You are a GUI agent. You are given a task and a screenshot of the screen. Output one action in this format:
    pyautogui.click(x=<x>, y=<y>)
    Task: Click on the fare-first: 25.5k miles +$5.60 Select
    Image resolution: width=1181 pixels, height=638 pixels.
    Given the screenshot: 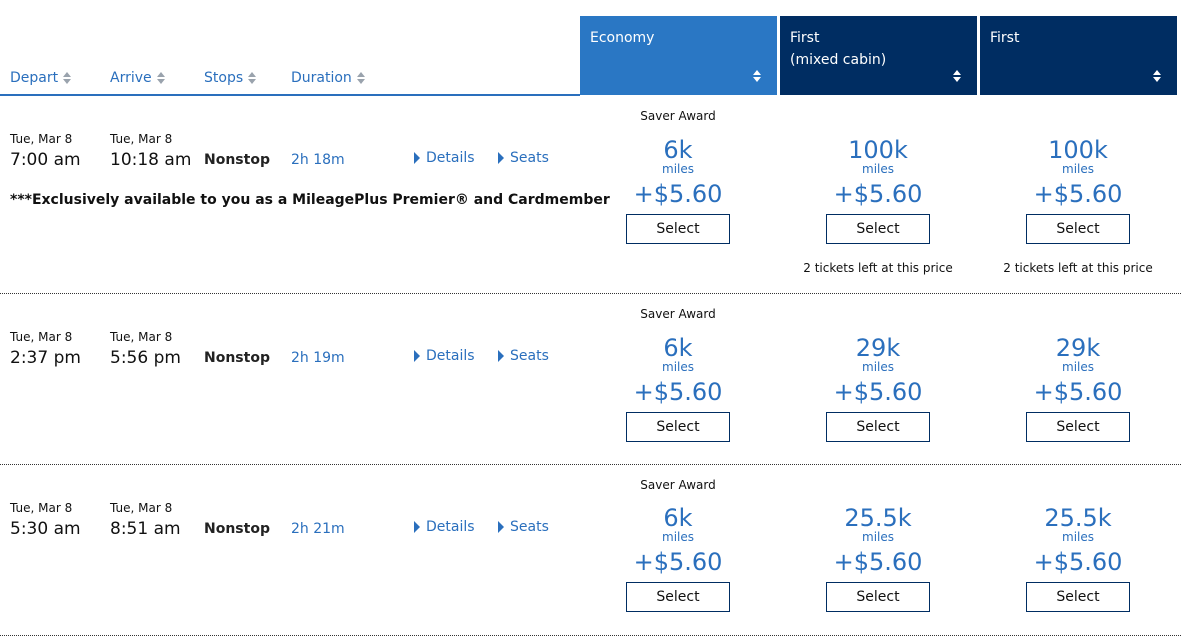 What is the action you would take?
    pyautogui.click(x=1078, y=558)
    